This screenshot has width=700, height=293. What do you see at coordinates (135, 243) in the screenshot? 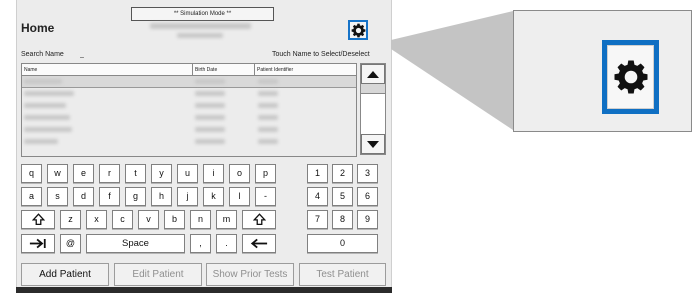
I see `space-key: Space` at bounding box center [135, 243].